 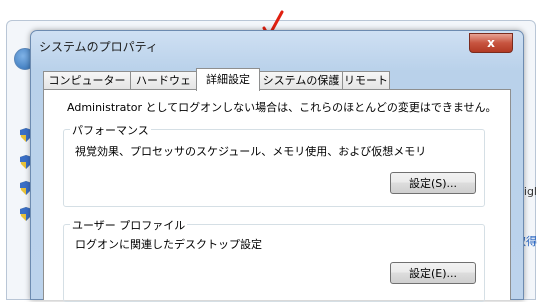 I want to click on close-icon: x, so click(x=491, y=43).